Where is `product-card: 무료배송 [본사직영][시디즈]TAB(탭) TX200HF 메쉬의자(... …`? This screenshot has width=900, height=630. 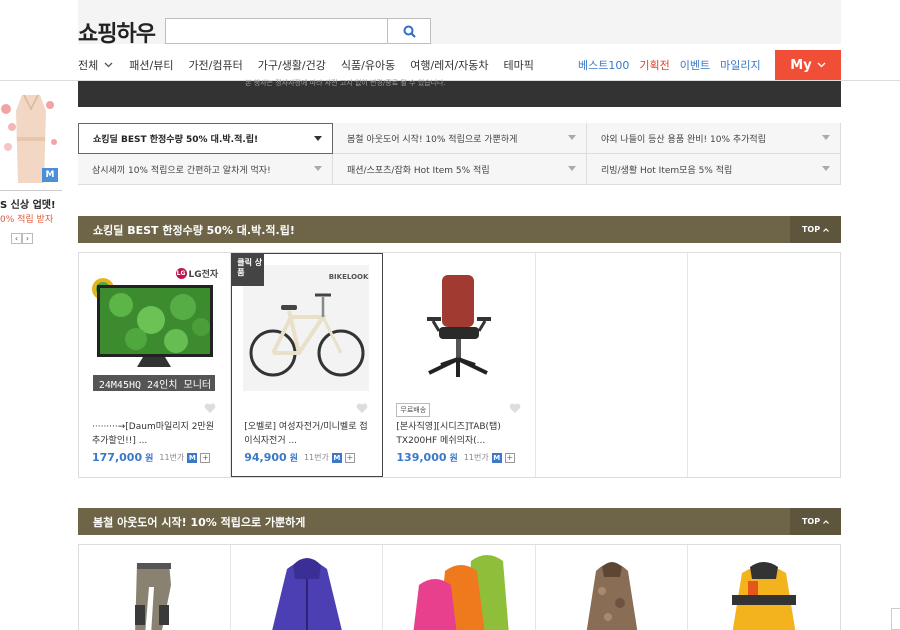 product-card: 무료배송 [본사직영][시디즈]TAB(탭) TX200HF 메쉬의자(... … is located at coordinates (459, 365).